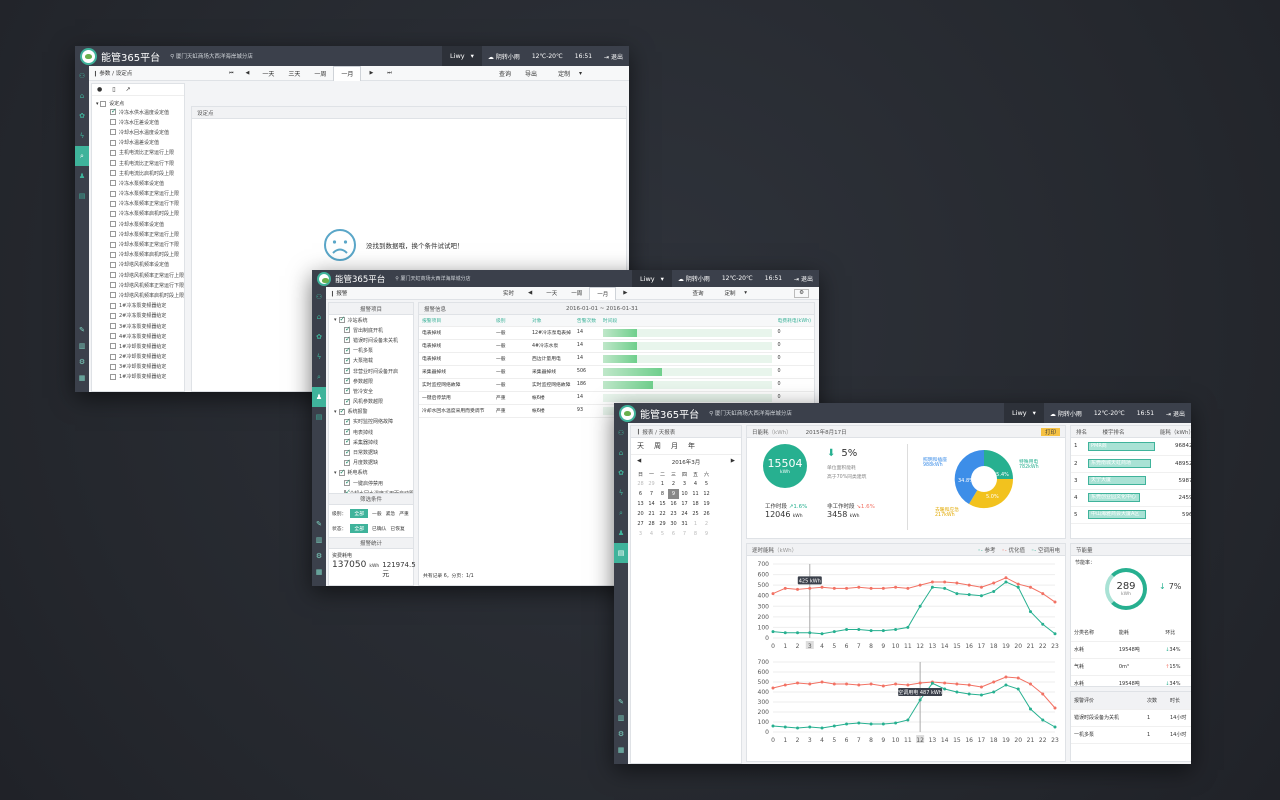 The image size is (1280, 800). Describe the element at coordinates (147, 163) in the screenshot. I see `tree-item: 主机电流比正常运行下限` at that location.